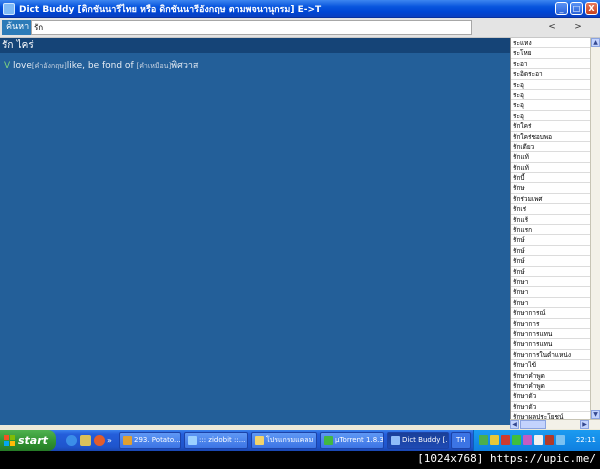 The image size is (600, 469). Describe the element at coordinates (550, 220) in the screenshot. I see `word-list-item: รักแร้` at that location.